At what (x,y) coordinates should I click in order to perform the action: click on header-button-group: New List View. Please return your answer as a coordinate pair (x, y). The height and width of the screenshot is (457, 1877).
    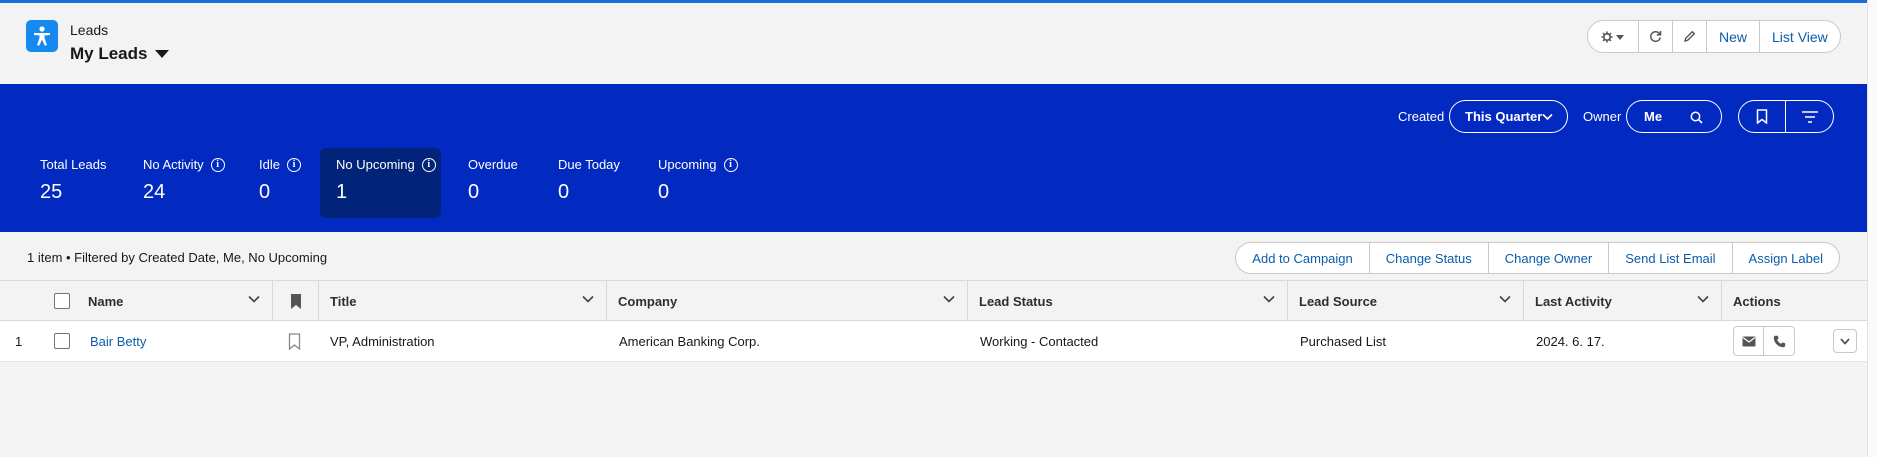
    Looking at the image, I should click on (1714, 36).